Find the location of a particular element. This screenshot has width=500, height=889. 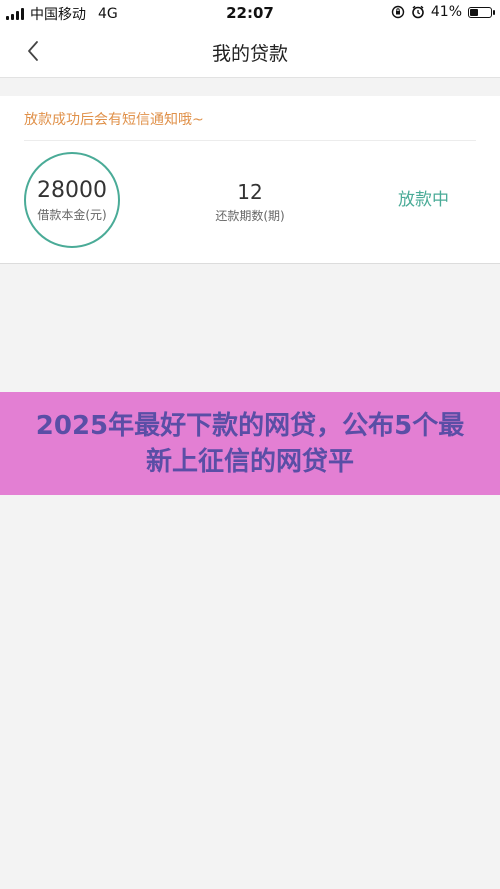

loan-status: 放款中 is located at coordinates (423, 200).